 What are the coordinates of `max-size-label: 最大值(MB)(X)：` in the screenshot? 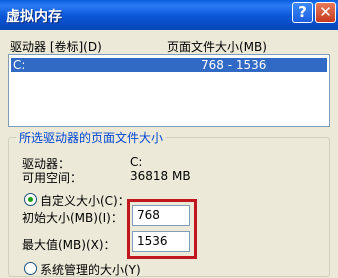 It's located at (69, 245).